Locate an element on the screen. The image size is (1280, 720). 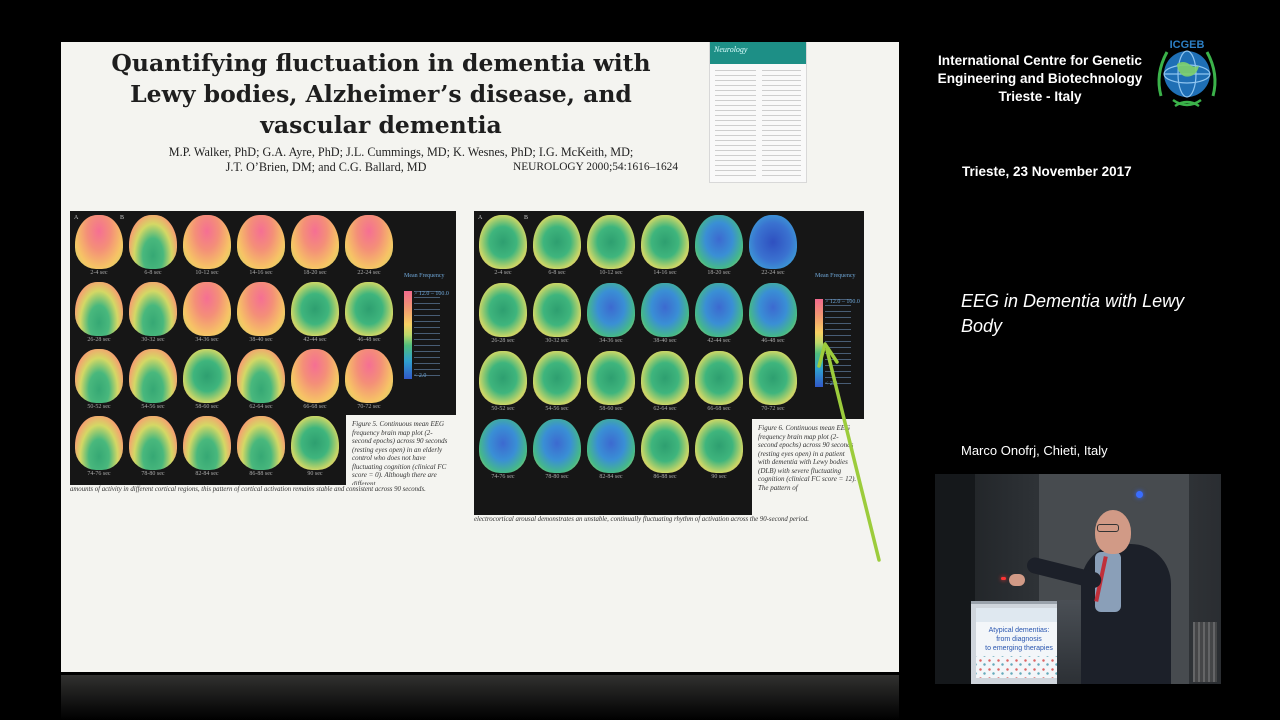
figure-6-brain-map-time-label: 38-40 sec is located at coordinates (665, 341).